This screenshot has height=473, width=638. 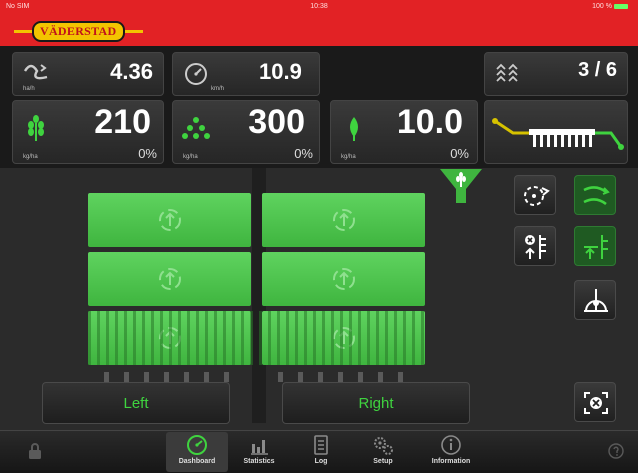 I want to click on battery-indicator: 100 %, so click(x=610, y=6).